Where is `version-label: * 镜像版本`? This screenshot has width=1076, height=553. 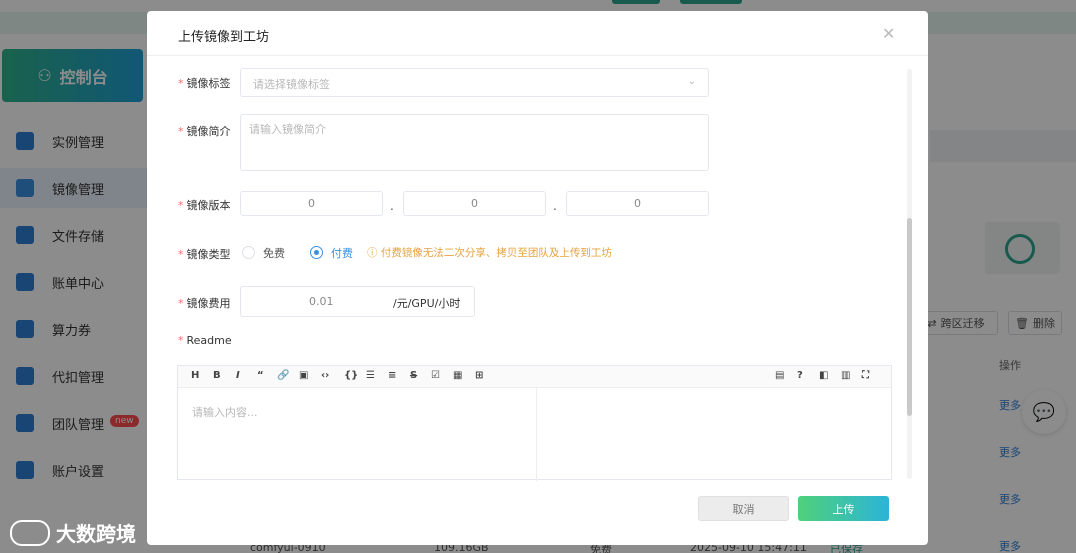
version-label: * 镜像版本 is located at coordinates (204, 205).